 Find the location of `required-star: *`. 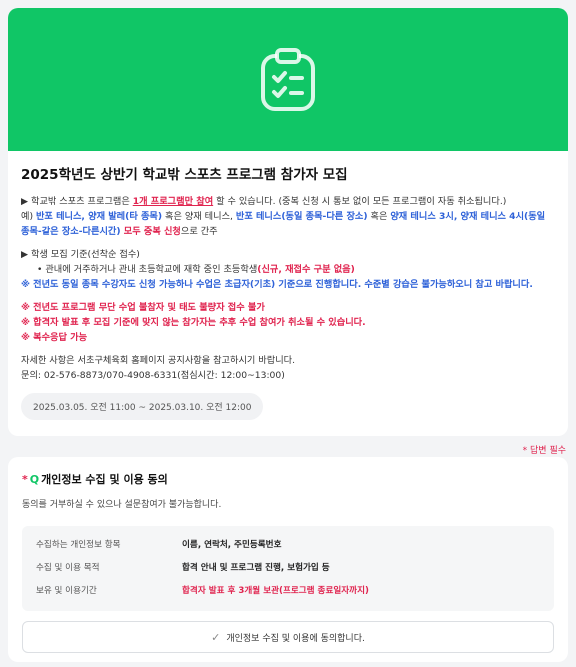

required-star: * is located at coordinates (25, 479).